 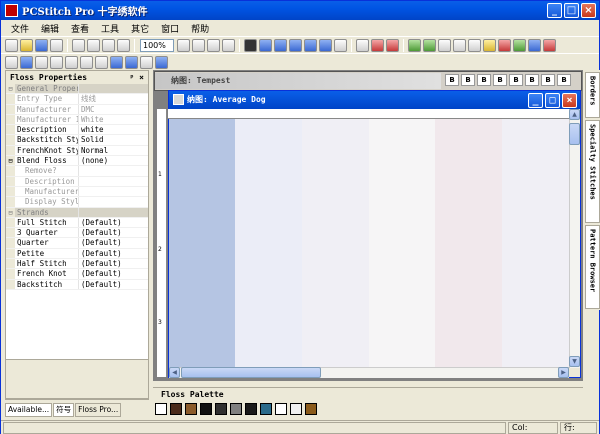 What do you see at coordinates (110, 28) in the screenshot?
I see `menu-tools: 工具` at bounding box center [110, 28].